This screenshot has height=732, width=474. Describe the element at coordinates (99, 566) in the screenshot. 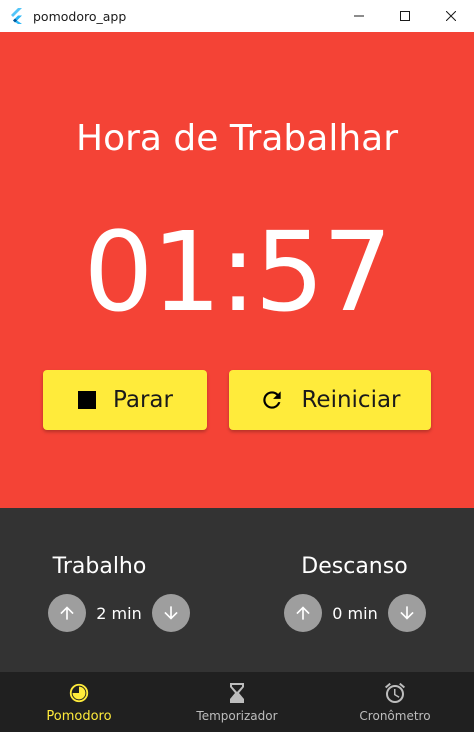

I see `work-label: Trabalho` at that location.